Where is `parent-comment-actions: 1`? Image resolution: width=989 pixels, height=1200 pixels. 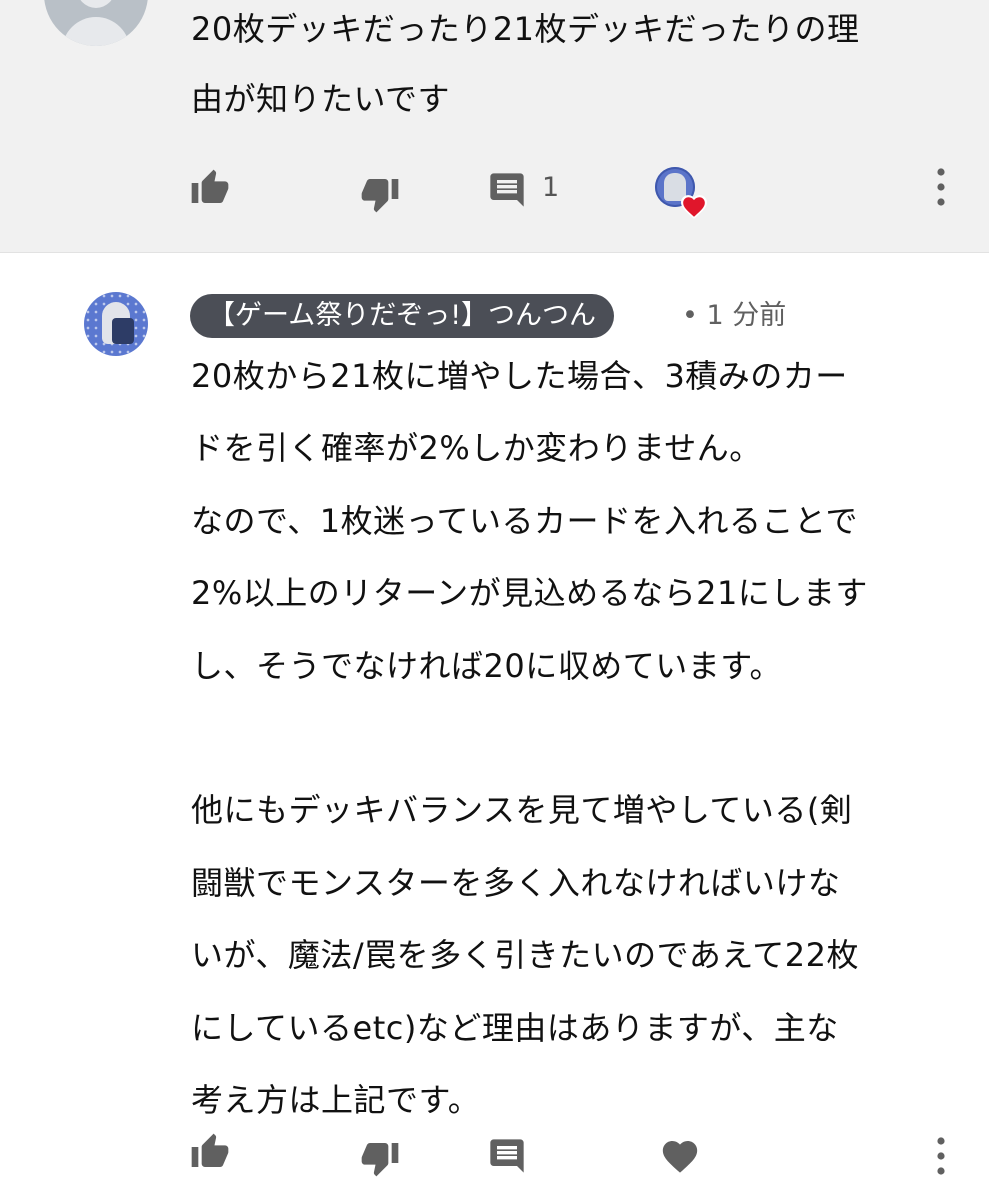
parent-comment-actions: 1 is located at coordinates (494, 188).